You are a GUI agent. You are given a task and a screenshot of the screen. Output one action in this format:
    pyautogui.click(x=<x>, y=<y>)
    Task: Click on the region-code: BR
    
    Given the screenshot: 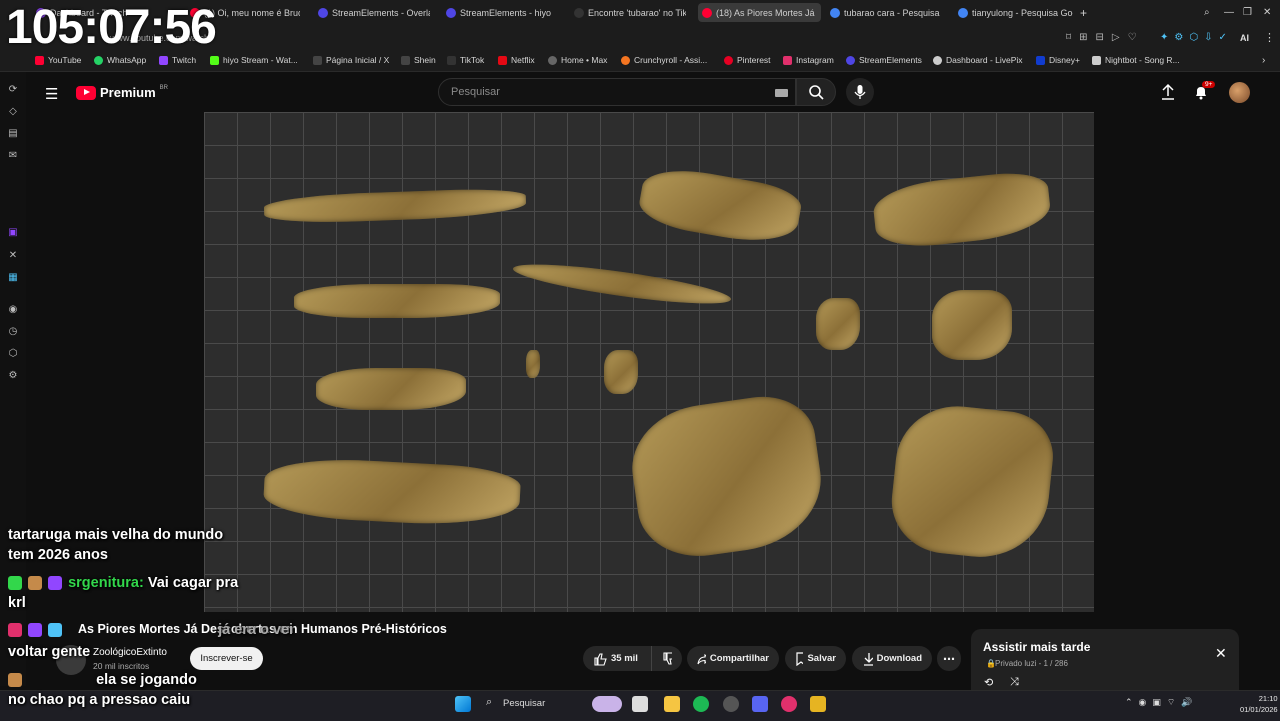 What is the action you would take?
    pyautogui.click(x=163, y=87)
    